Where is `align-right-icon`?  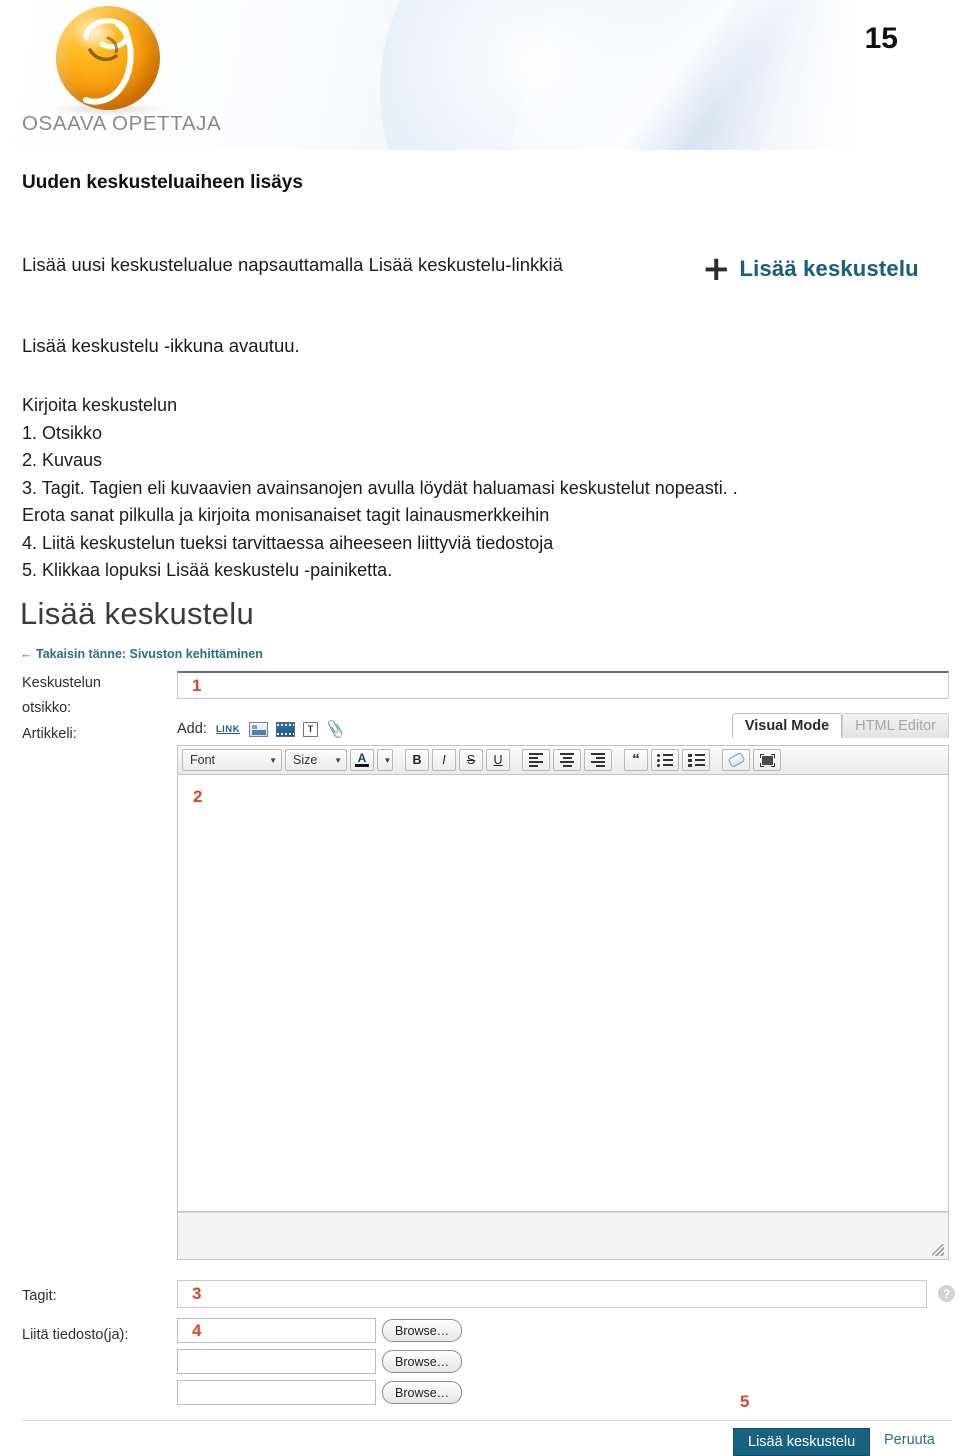
align-right-icon is located at coordinates (598, 760).